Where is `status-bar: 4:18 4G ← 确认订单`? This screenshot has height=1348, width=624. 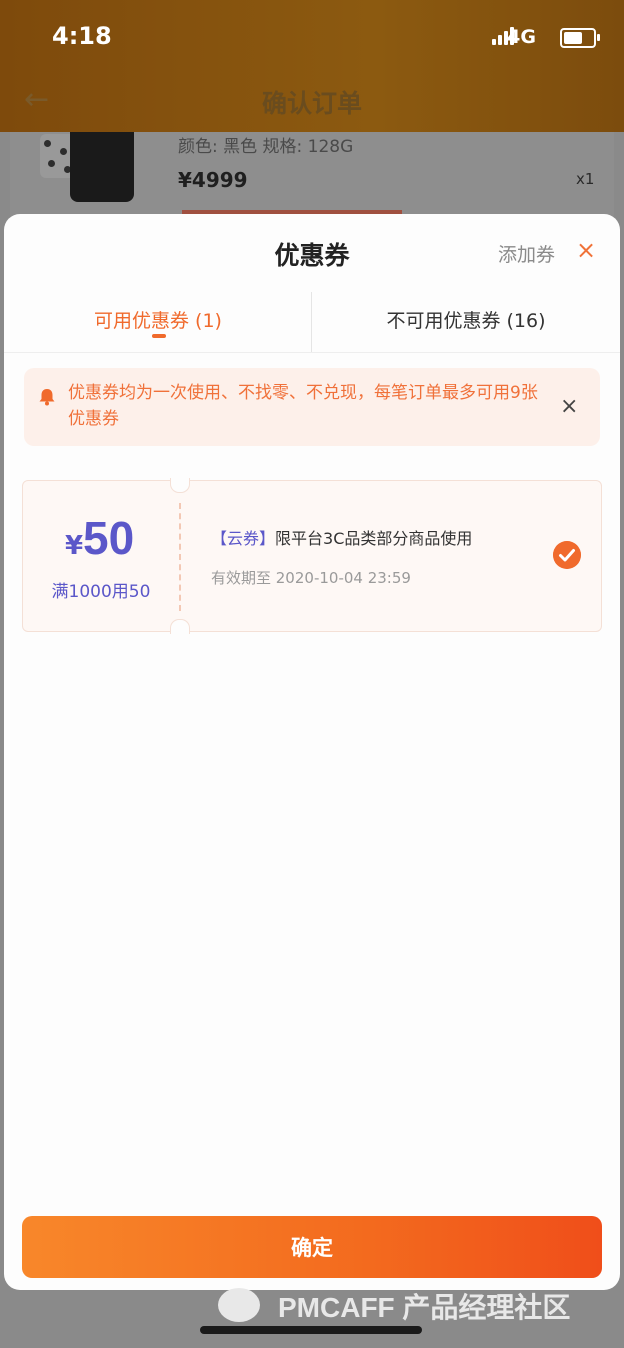
status-bar: 4:18 4G ← 确认订单 is located at coordinates (312, 66).